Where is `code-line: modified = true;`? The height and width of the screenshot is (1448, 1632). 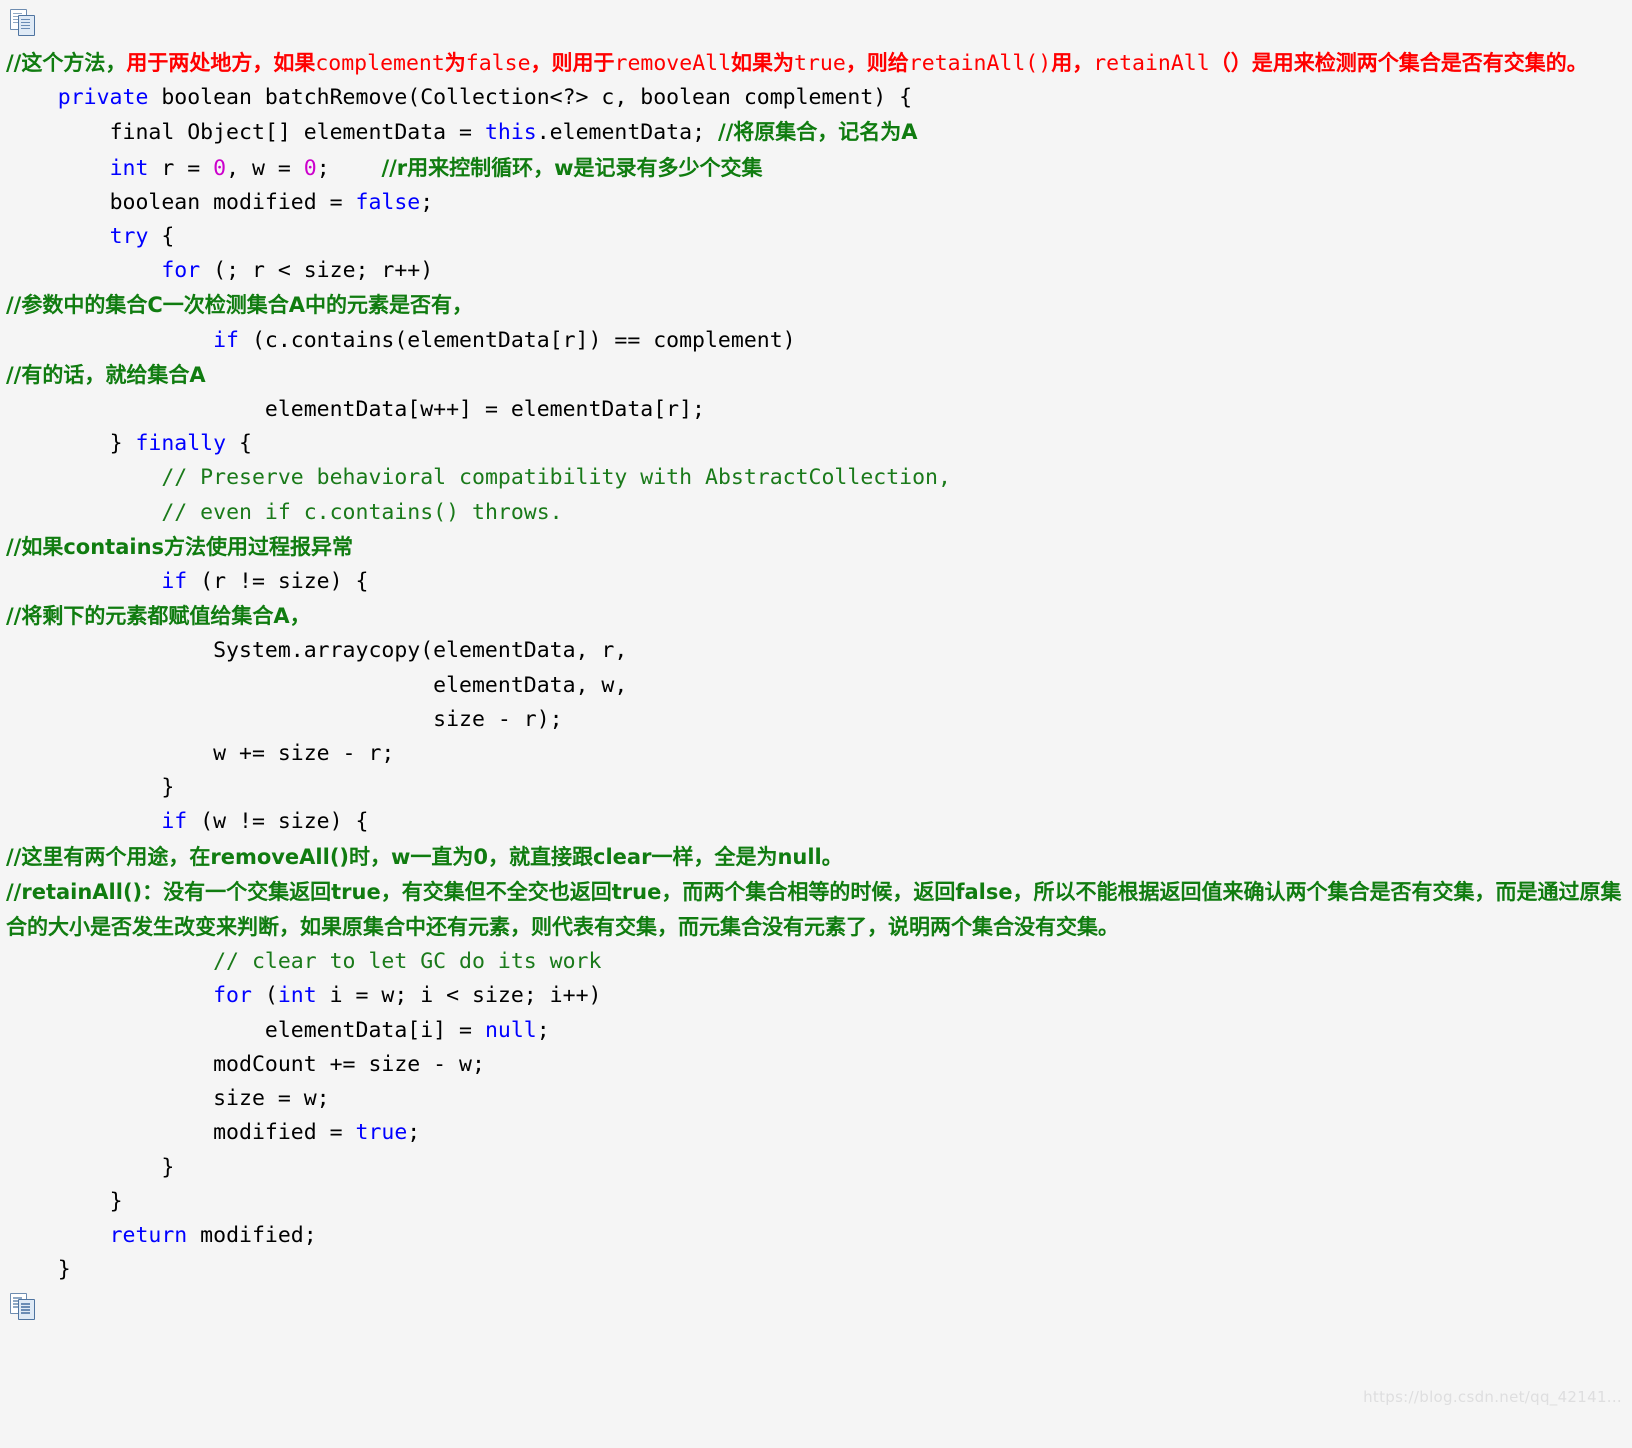 code-line: modified = true; is located at coordinates (816, 1133).